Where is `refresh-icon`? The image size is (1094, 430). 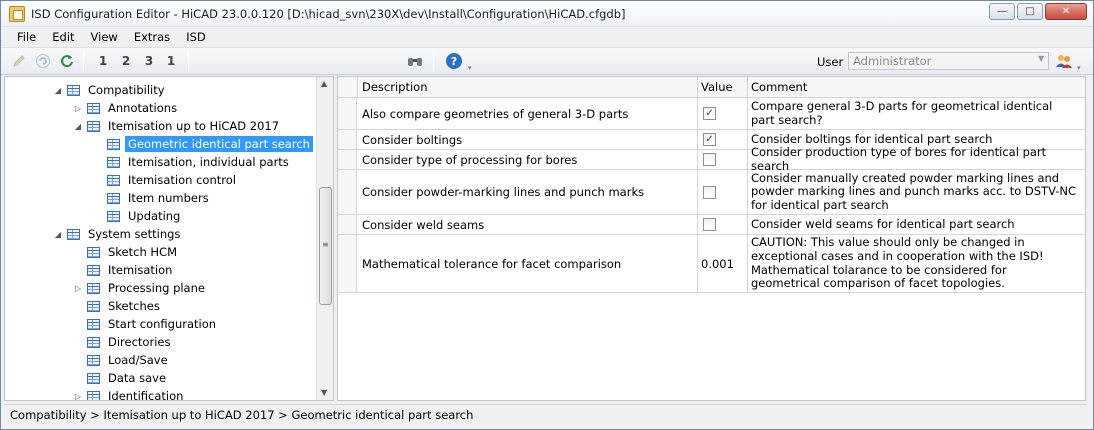
refresh-icon is located at coordinates (67, 61).